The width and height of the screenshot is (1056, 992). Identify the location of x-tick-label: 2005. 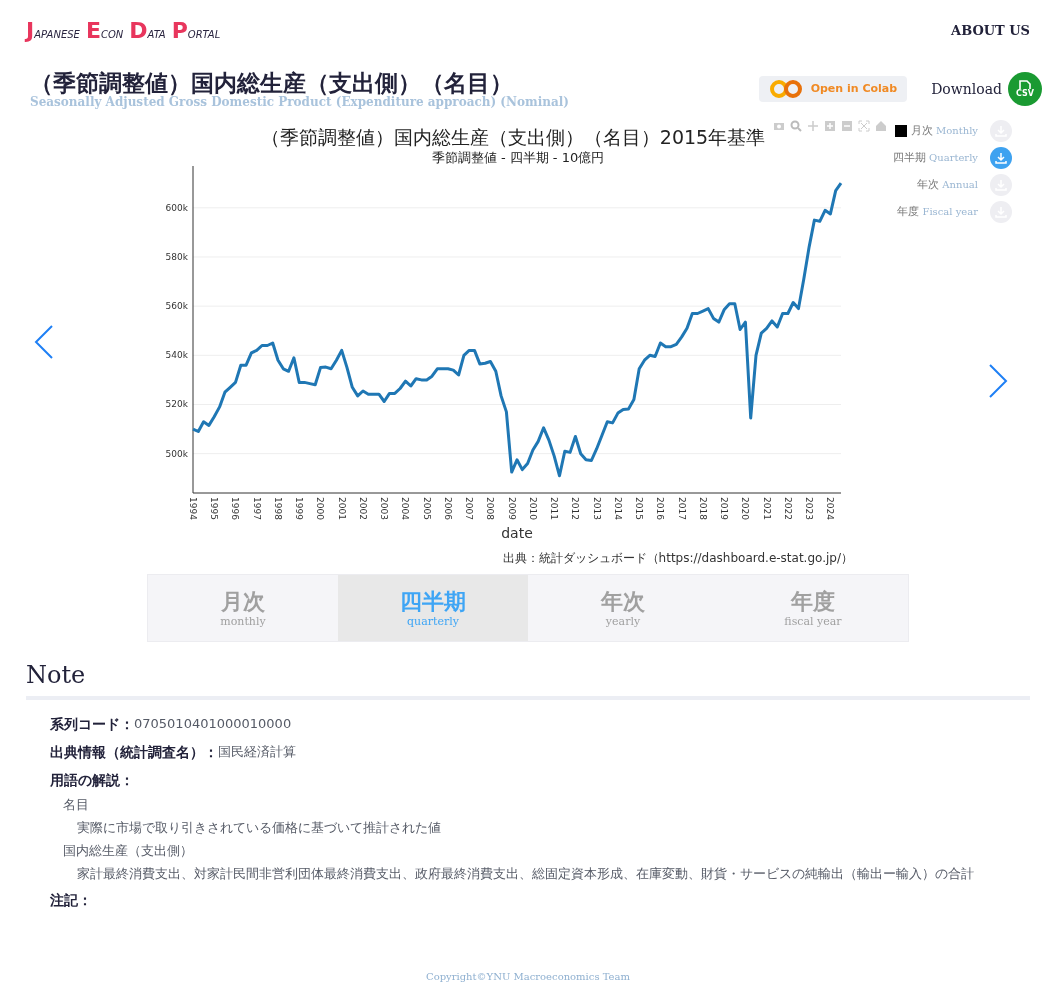
(426, 508).